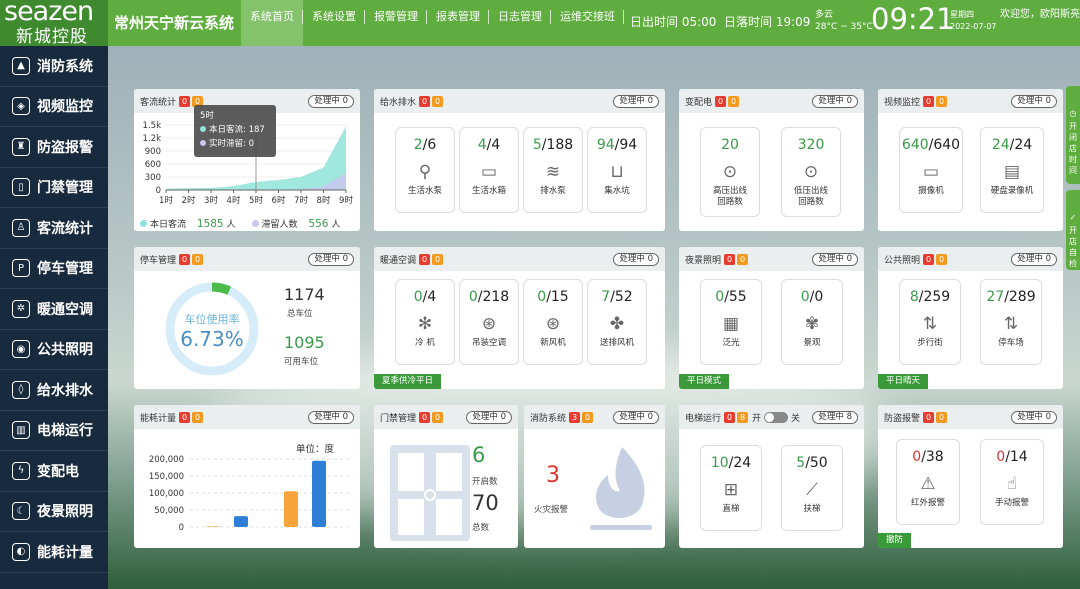 This screenshot has width=1080, height=589. I want to click on tile-fresh-air: 0/15 ⊛ 新风机, so click(553, 322).